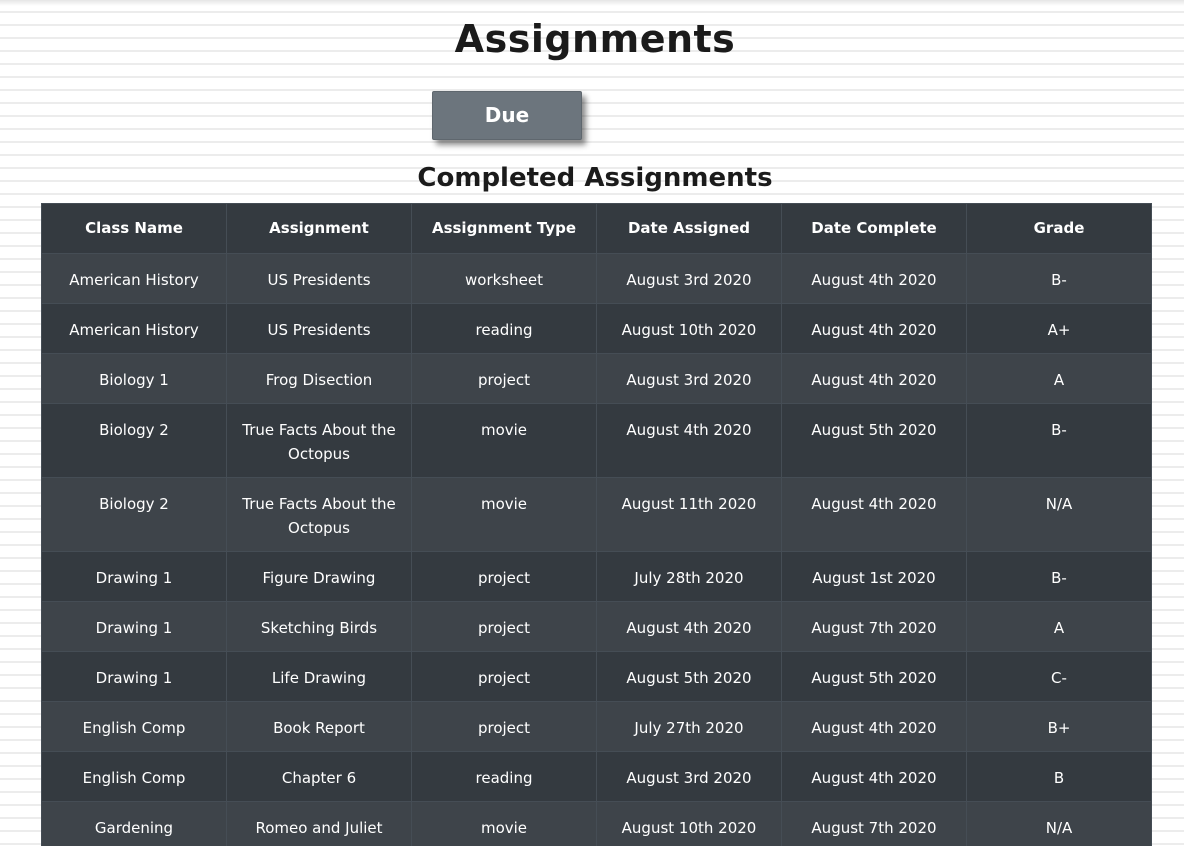  What do you see at coordinates (689, 576) in the screenshot?
I see `cell-date-assigned: July 28th 2020` at bounding box center [689, 576].